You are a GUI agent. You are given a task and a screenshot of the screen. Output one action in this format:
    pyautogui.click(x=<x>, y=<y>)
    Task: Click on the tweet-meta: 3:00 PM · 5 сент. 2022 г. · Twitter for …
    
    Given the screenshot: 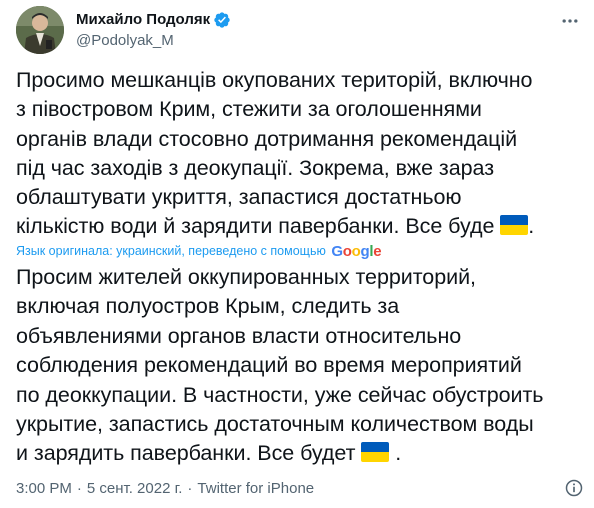 What is the action you would take?
    pyautogui.click(x=165, y=488)
    